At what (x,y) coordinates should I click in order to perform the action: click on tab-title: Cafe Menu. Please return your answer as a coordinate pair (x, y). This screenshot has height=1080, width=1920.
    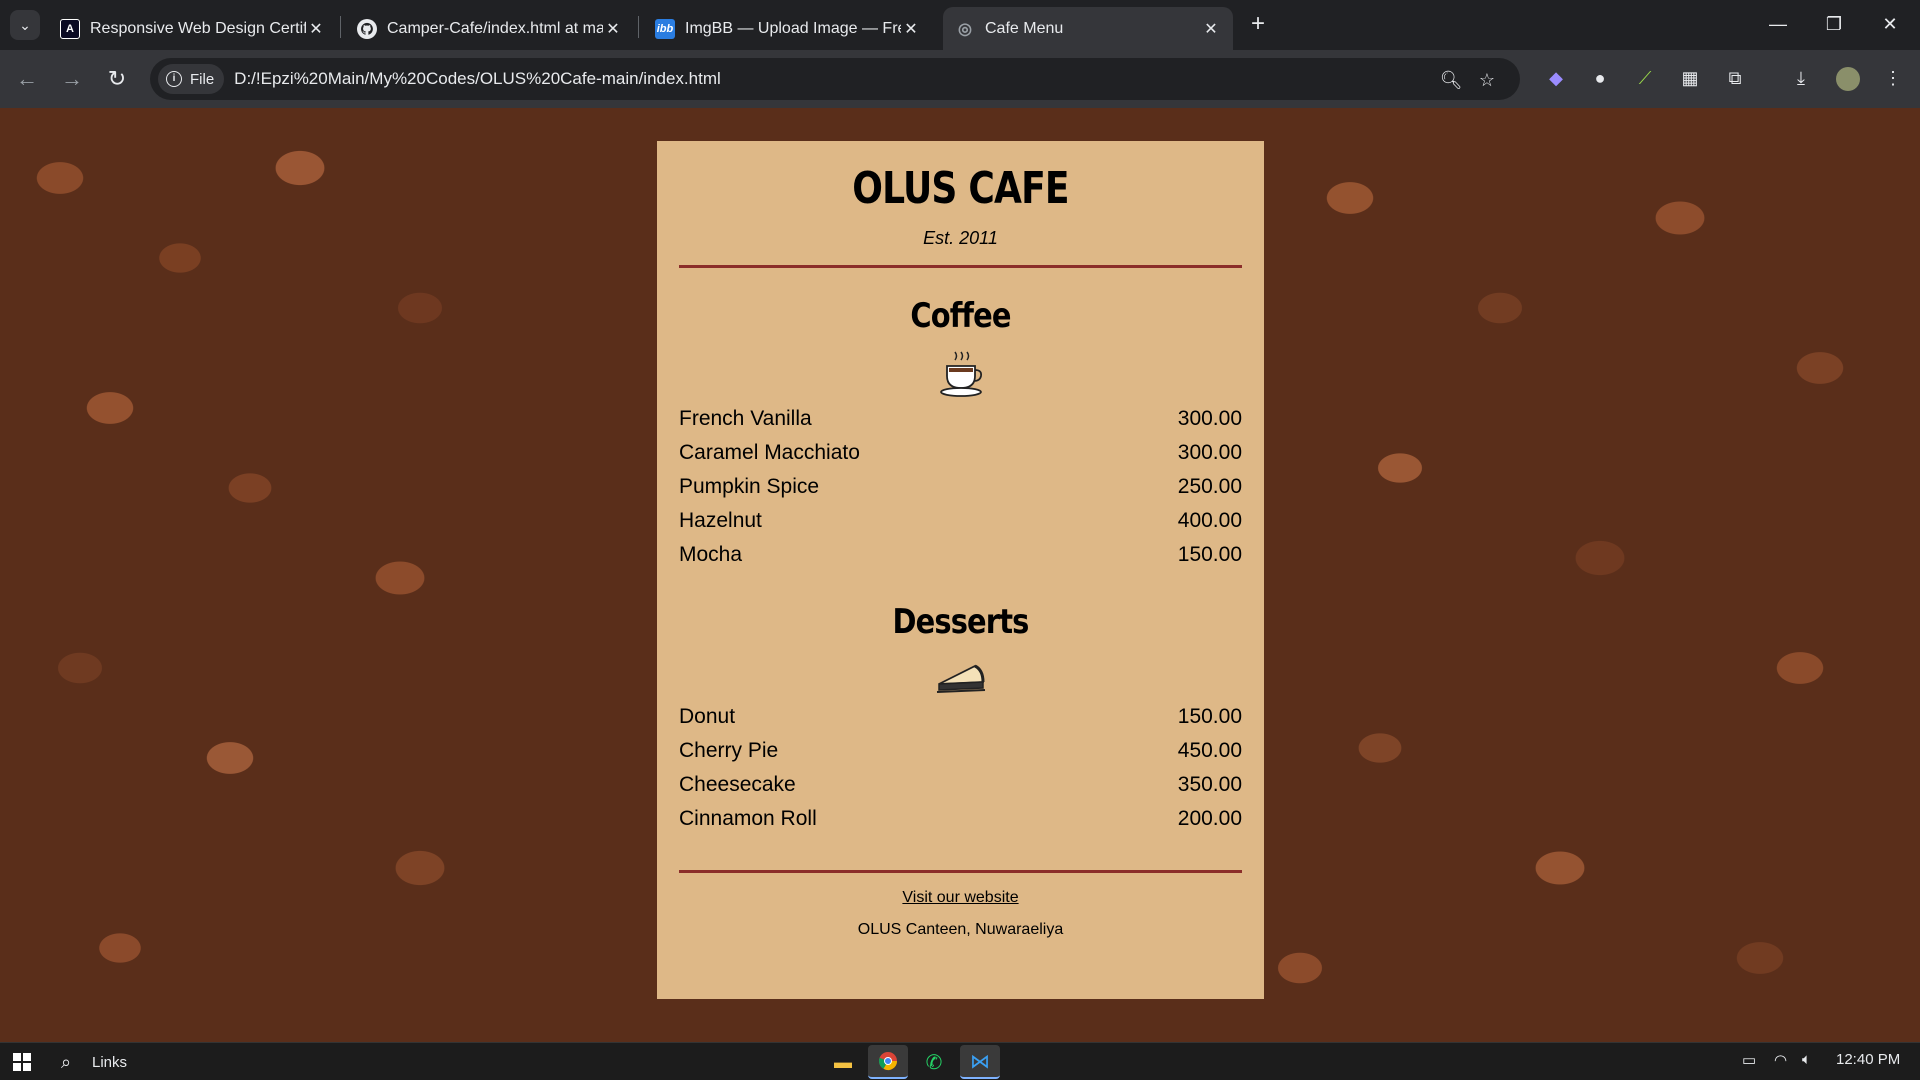
    Looking at the image, I should click on (1024, 28).